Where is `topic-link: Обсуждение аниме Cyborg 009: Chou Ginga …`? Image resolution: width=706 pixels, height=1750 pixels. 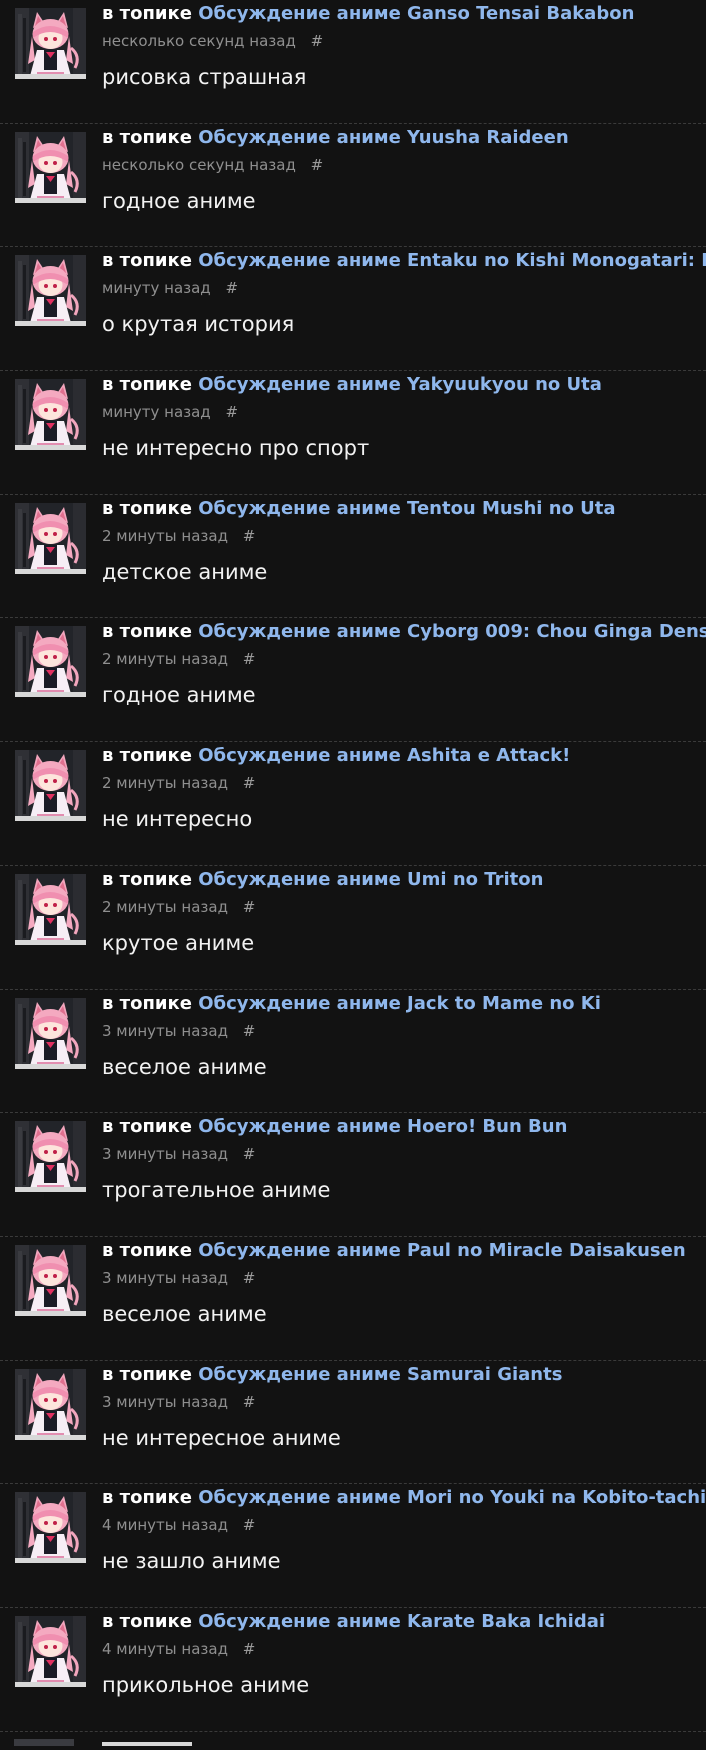
topic-link: Обсуждение аниме Cyborg 009: Chou Ginga … is located at coordinates (452, 631).